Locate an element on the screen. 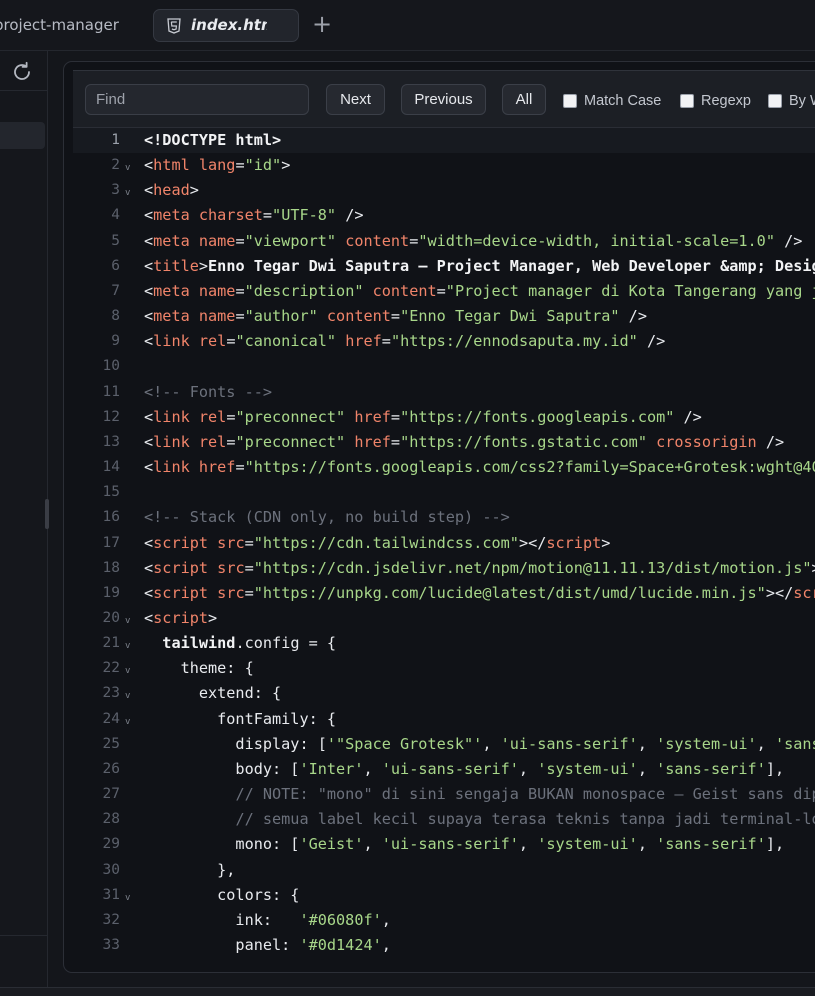 The image size is (815, 996). code-token: , is located at coordinates (372, 768).